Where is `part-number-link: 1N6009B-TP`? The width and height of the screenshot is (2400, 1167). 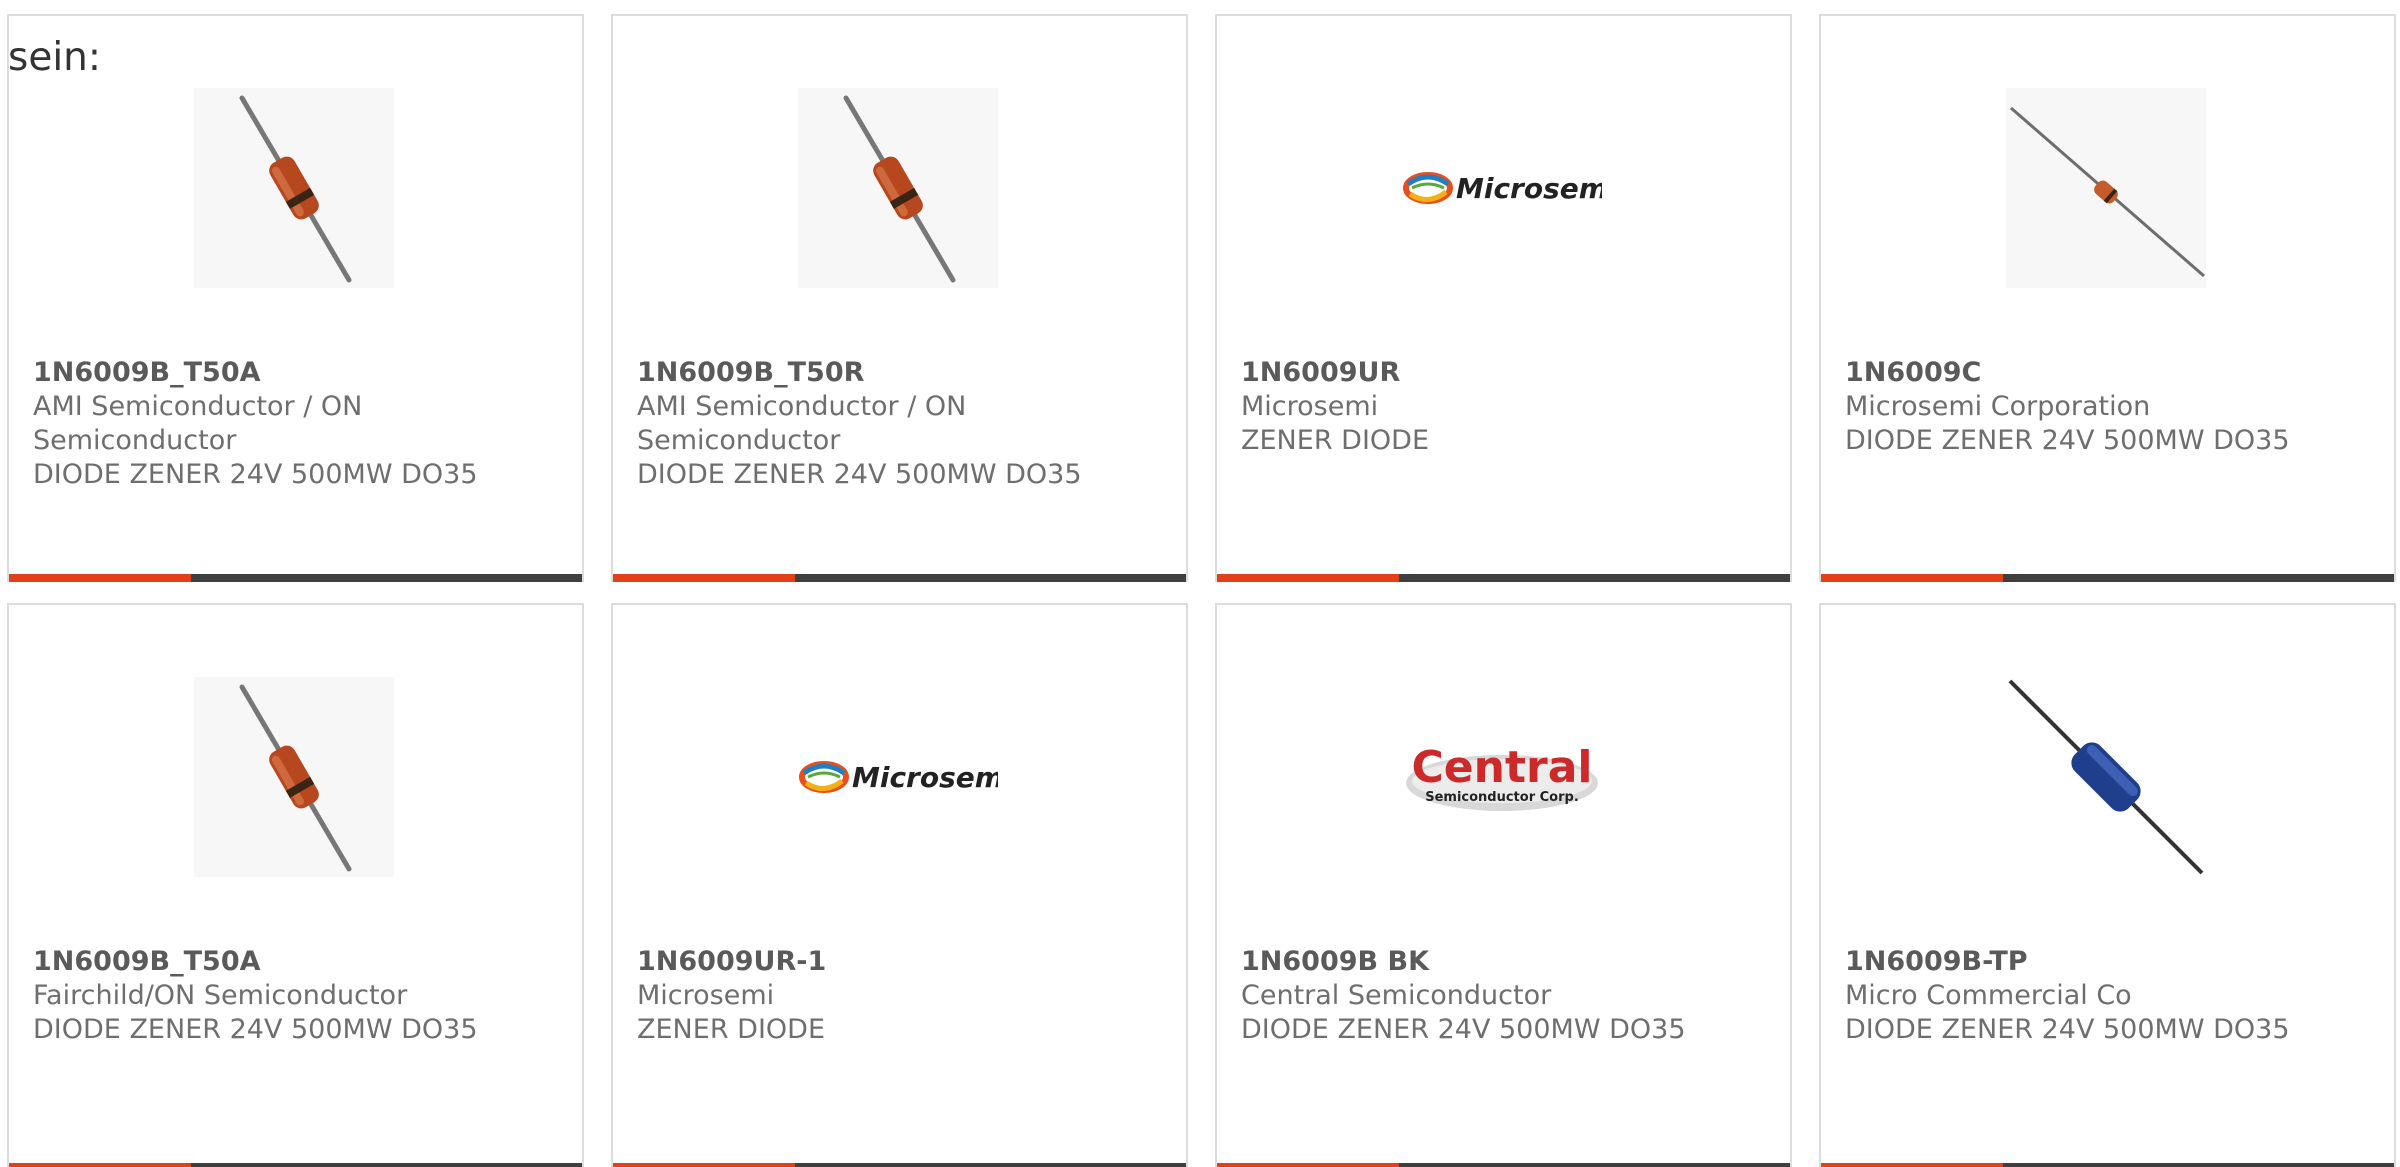
part-number-link: 1N6009B-TP is located at coordinates (2109, 962).